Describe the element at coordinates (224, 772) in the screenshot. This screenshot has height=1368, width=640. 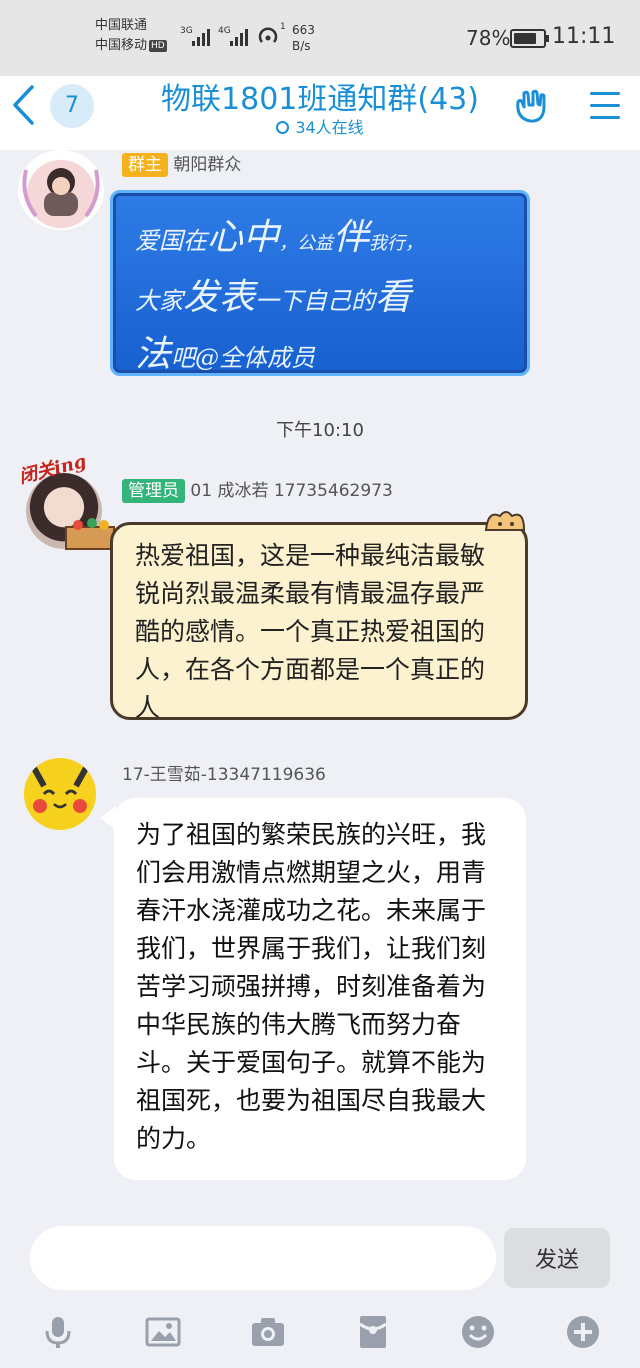
I see `member-name: 17-王雪茹-13347119636` at that location.